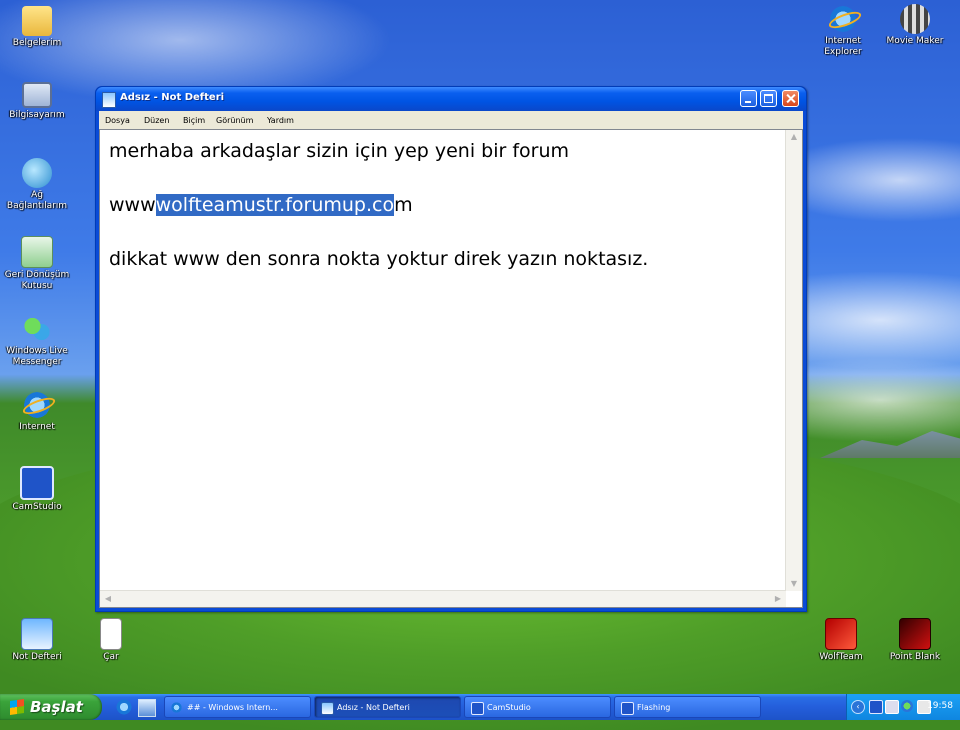 This screenshot has height=730, width=960. Describe the element at coordinates (132, 205) in the screenshot. I see `text-url-prefix: www` at that location.